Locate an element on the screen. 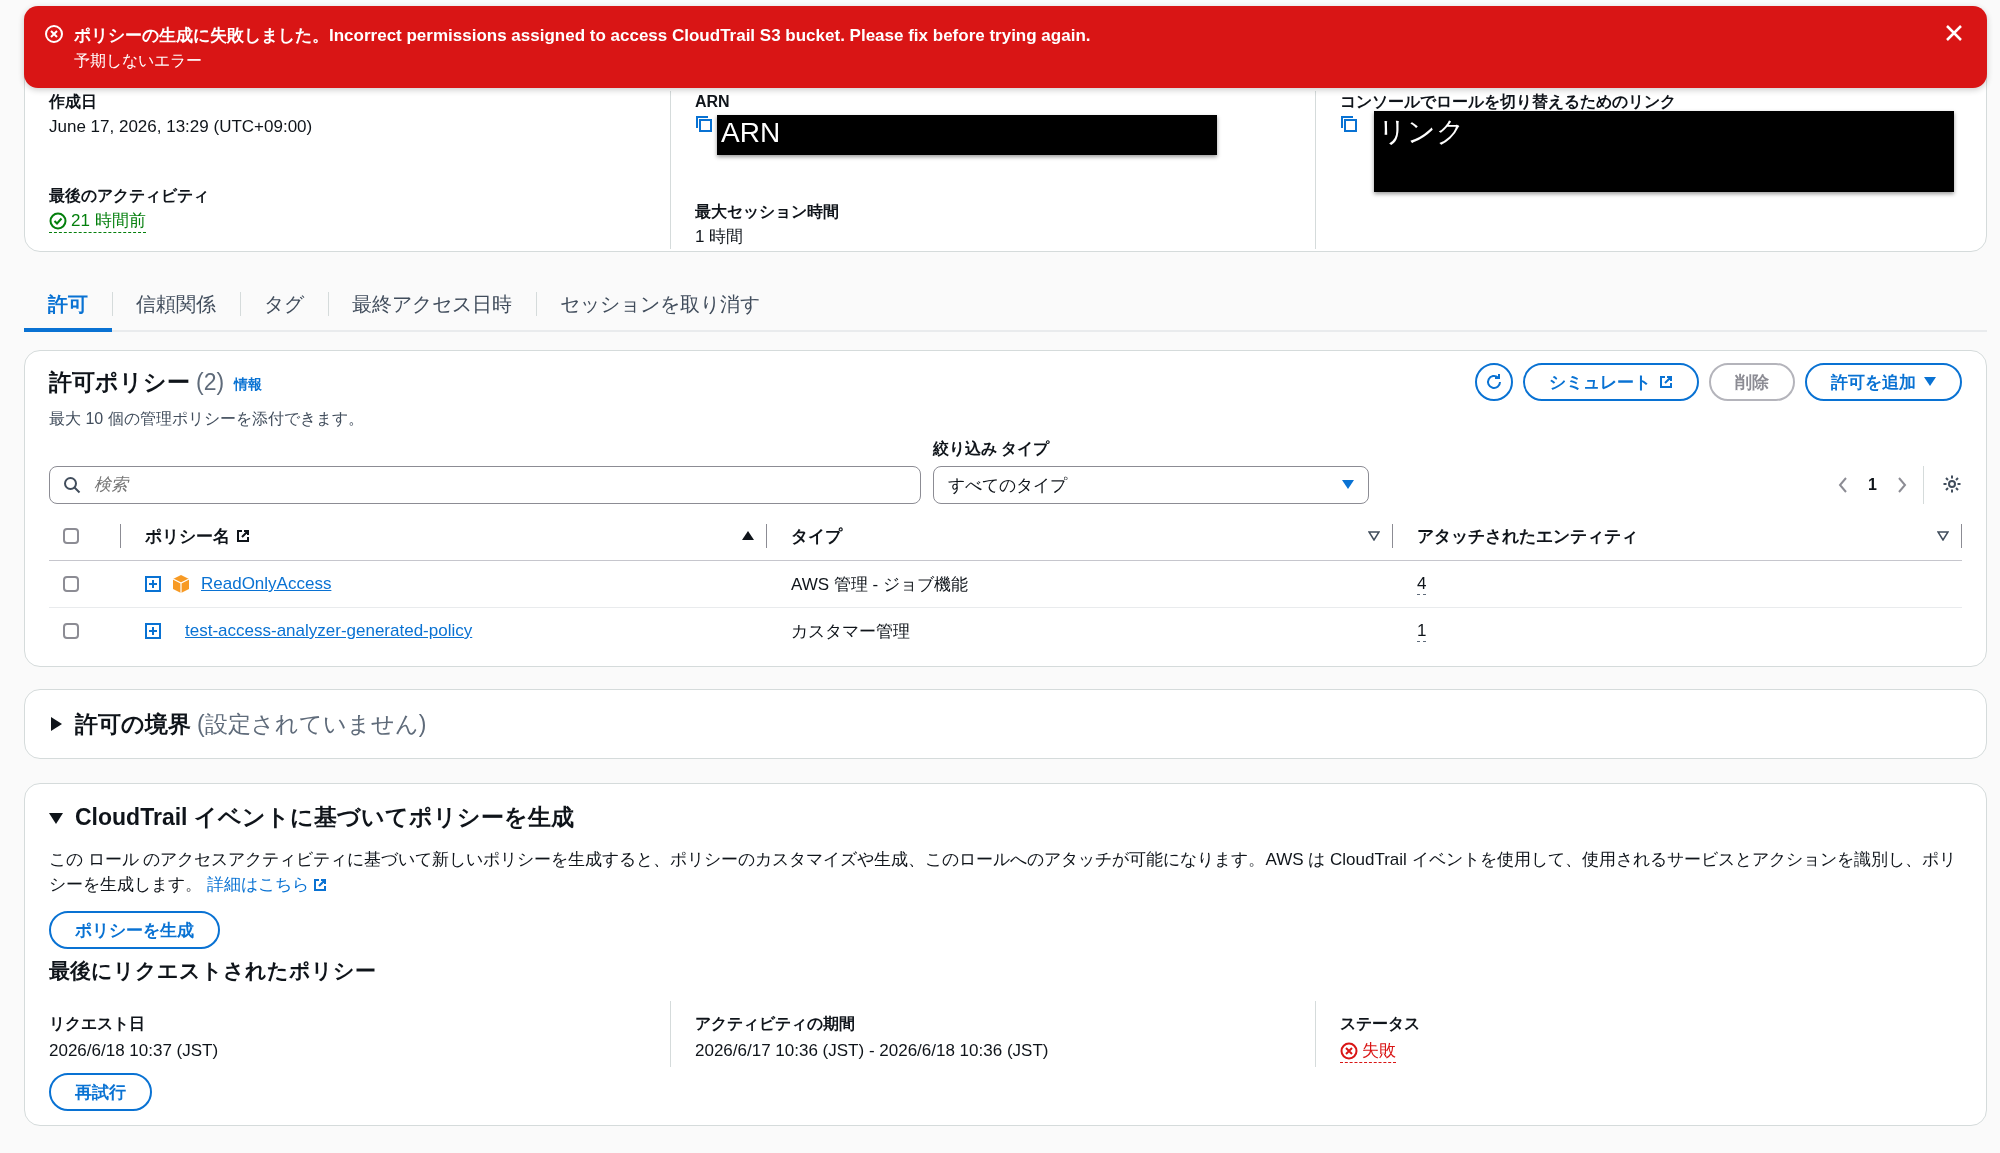  table-cell-text: AWS 管理 - ジョブ機能 is located at coordinates (879, 584).